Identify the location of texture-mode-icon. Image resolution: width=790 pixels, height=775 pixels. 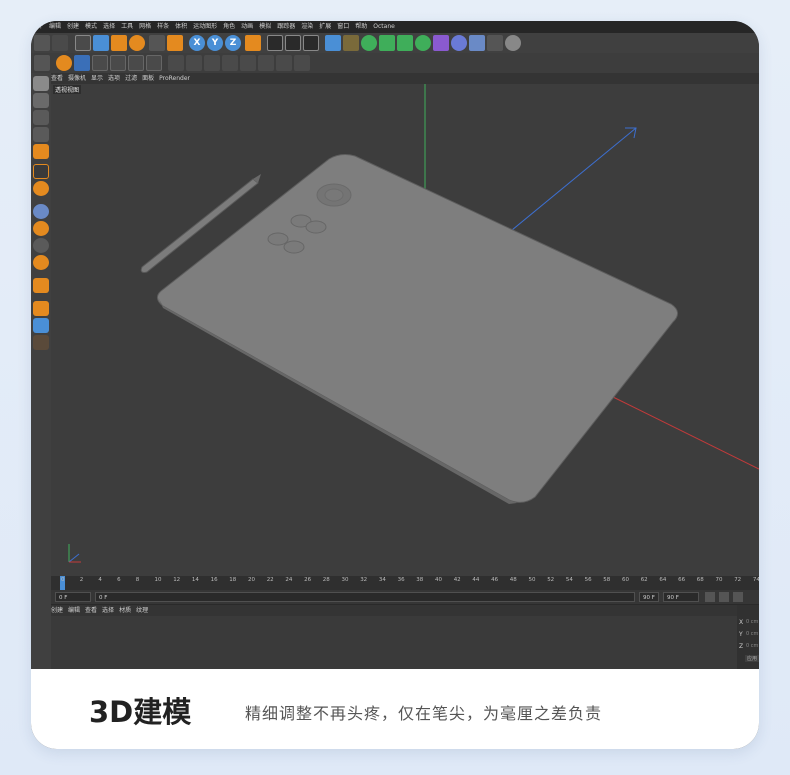
(82, 63).